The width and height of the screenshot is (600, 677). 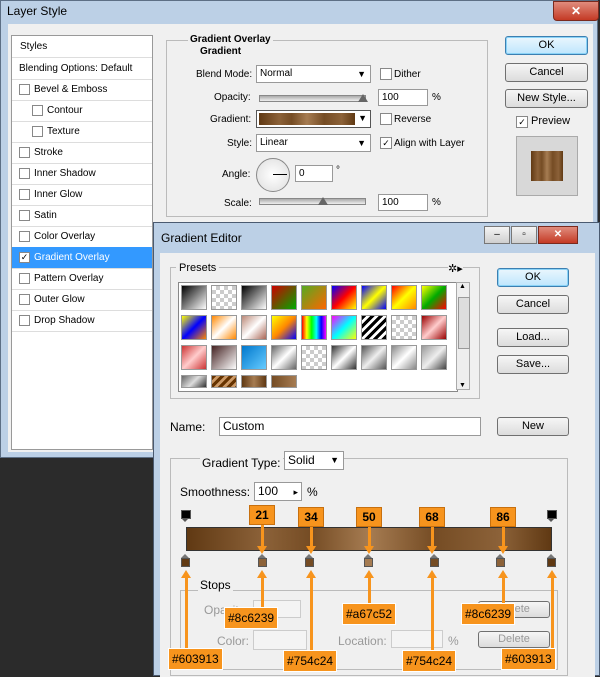 What do you see at coordinates (576, 11) in the screenshot?
I see `close-button: ✕` at bounding box center [576, 11].